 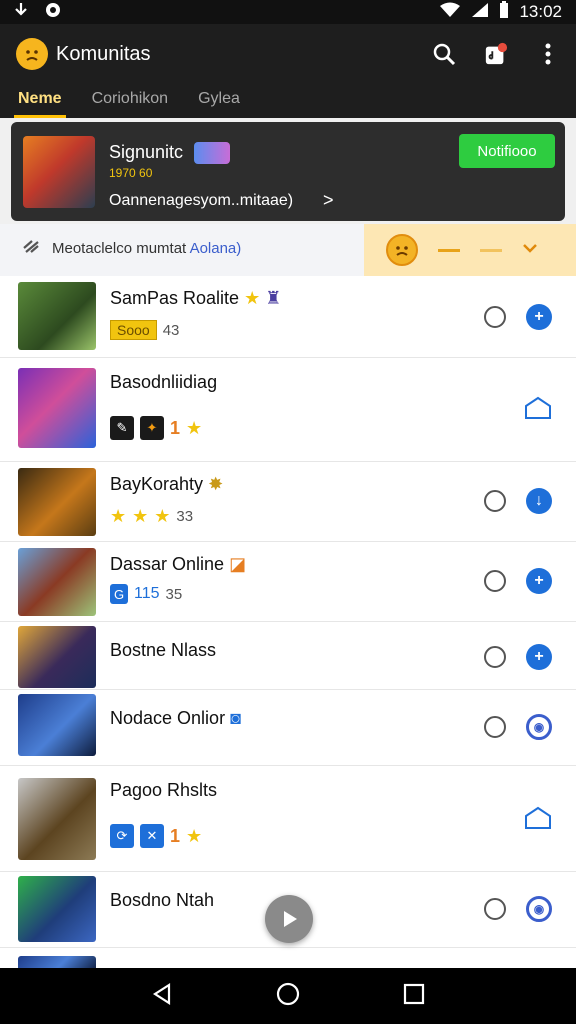 What do you see at coordinates (288, 410) in the screenshot?
I see `list-item: Basodnliidiag ✎ ✦ 1 ★` at bounding box center [288, 410].